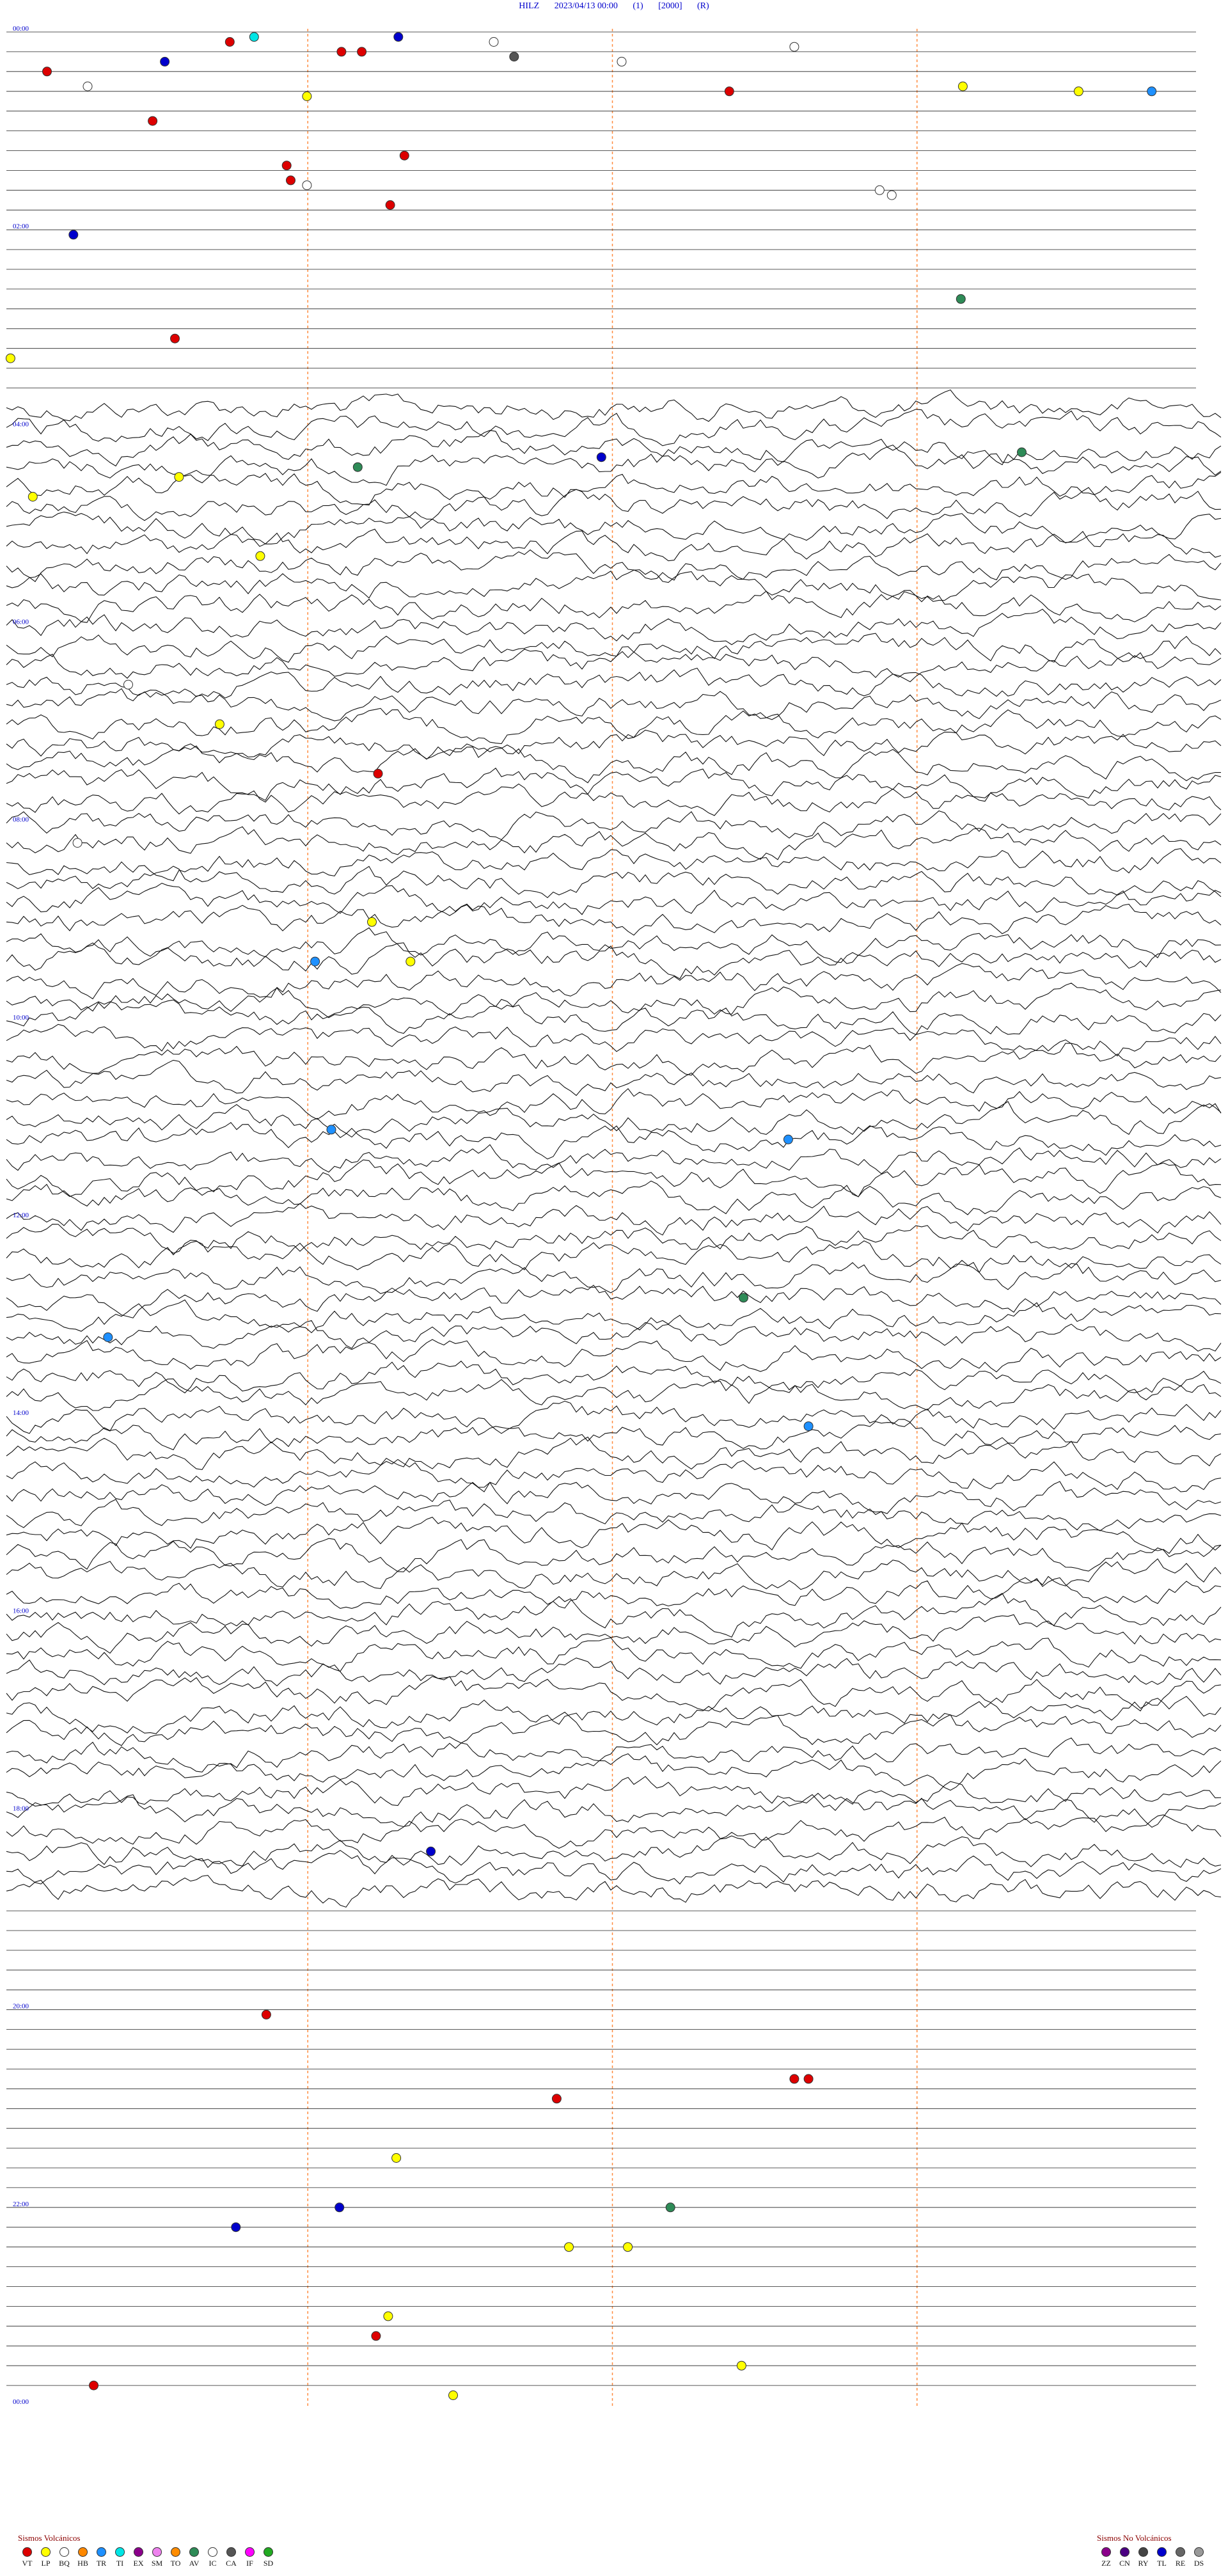 Image resolution: width=1228 pixels, height=2576 pixels. Describe the element at coordinates (27, 2563) in the screenshot. I see `legend-label-vt: VT` at that location.